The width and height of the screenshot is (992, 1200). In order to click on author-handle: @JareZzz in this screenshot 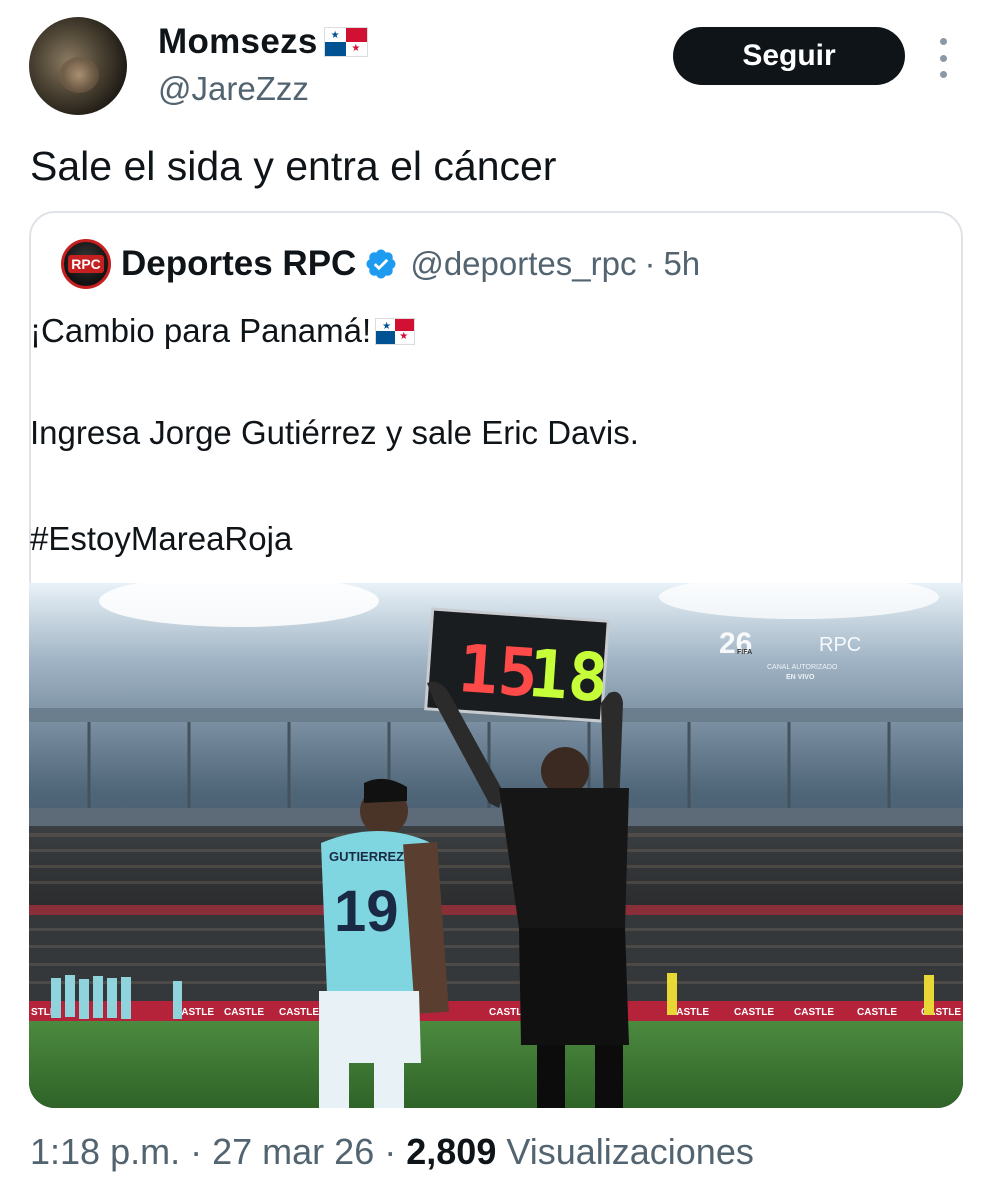, I will do `click(233, 89)`.